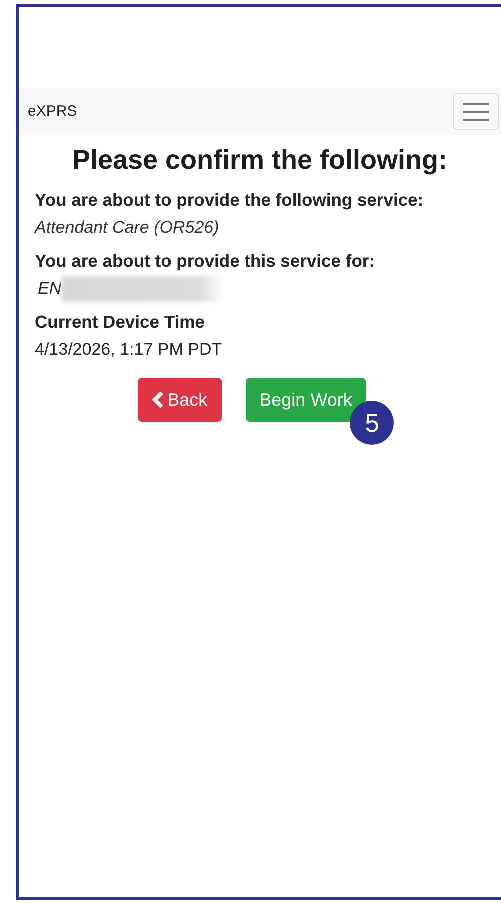  What do you see at coordinates (306, 400) in the screenshot?
I see `begin-work-button: Begin Work` at bounding box center [306, 400].